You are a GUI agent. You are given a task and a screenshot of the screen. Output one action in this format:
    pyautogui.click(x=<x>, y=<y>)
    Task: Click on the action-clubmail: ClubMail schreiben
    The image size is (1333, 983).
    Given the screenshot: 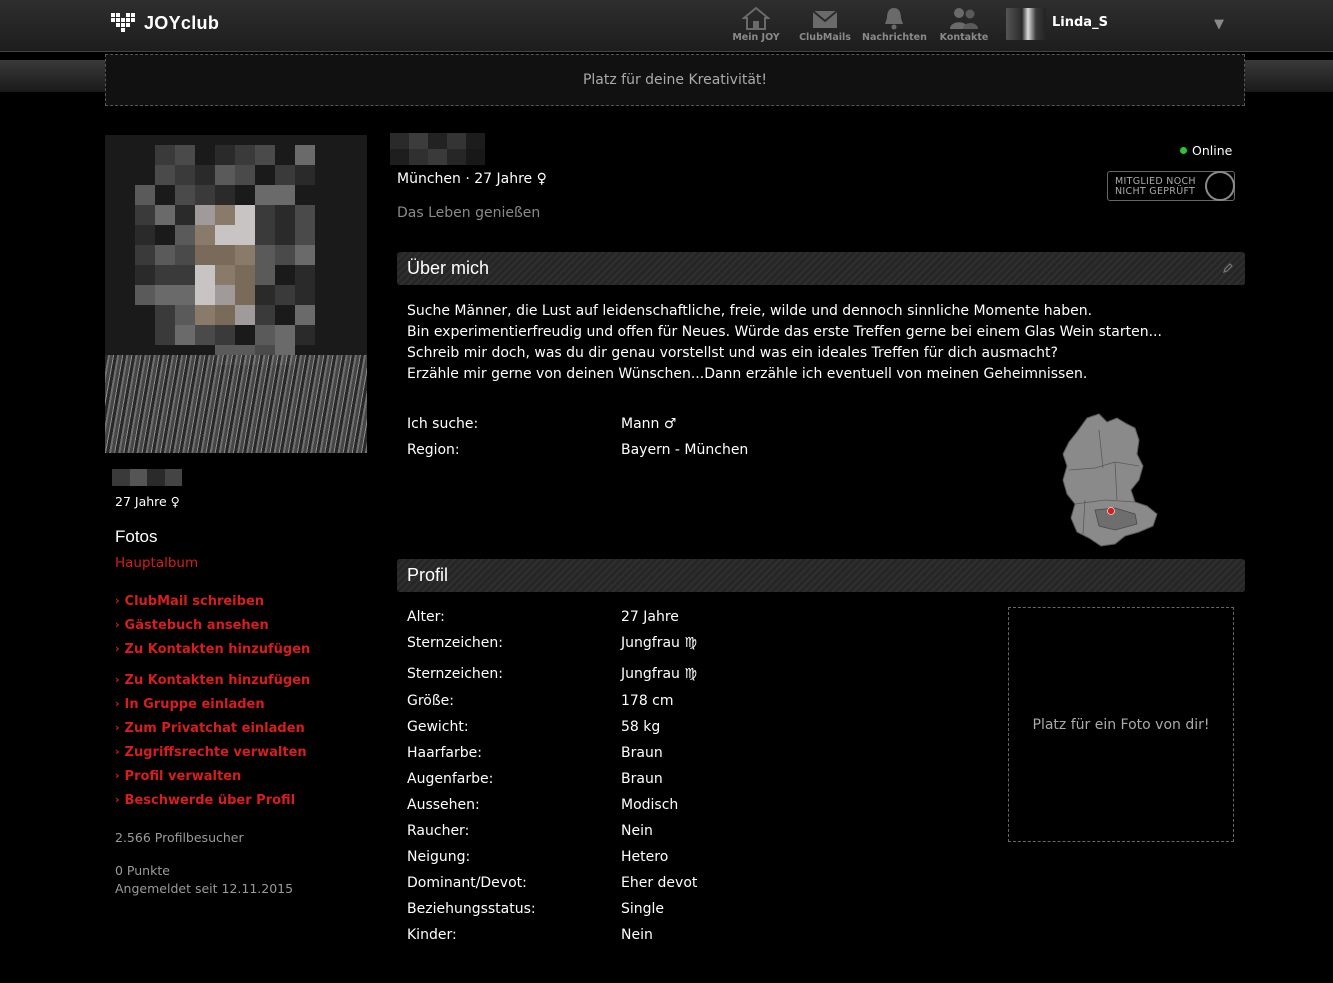 What is the action you would take?
    pyautogui.click(x=189, y=601)
    